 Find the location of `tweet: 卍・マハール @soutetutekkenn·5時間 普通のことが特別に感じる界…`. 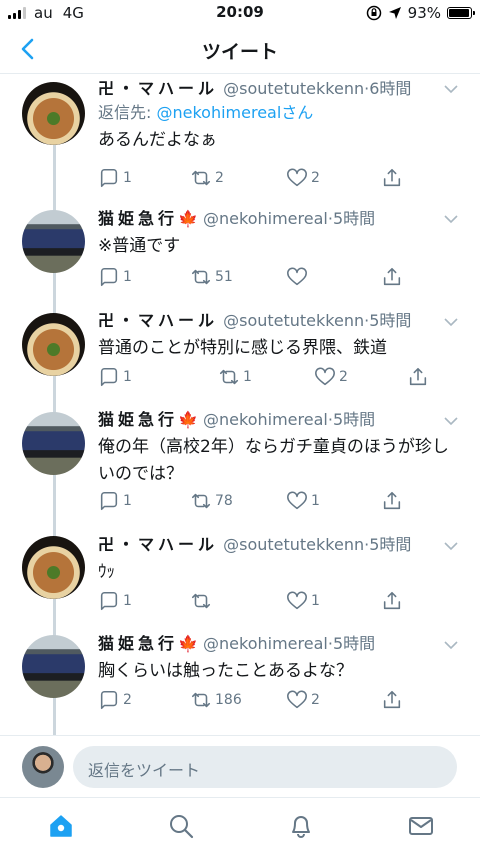

tweet: 卍・マハール @soutetutekkenn·5時間 普通のことが特別に感じる界… is located at coordinates (240, 355).